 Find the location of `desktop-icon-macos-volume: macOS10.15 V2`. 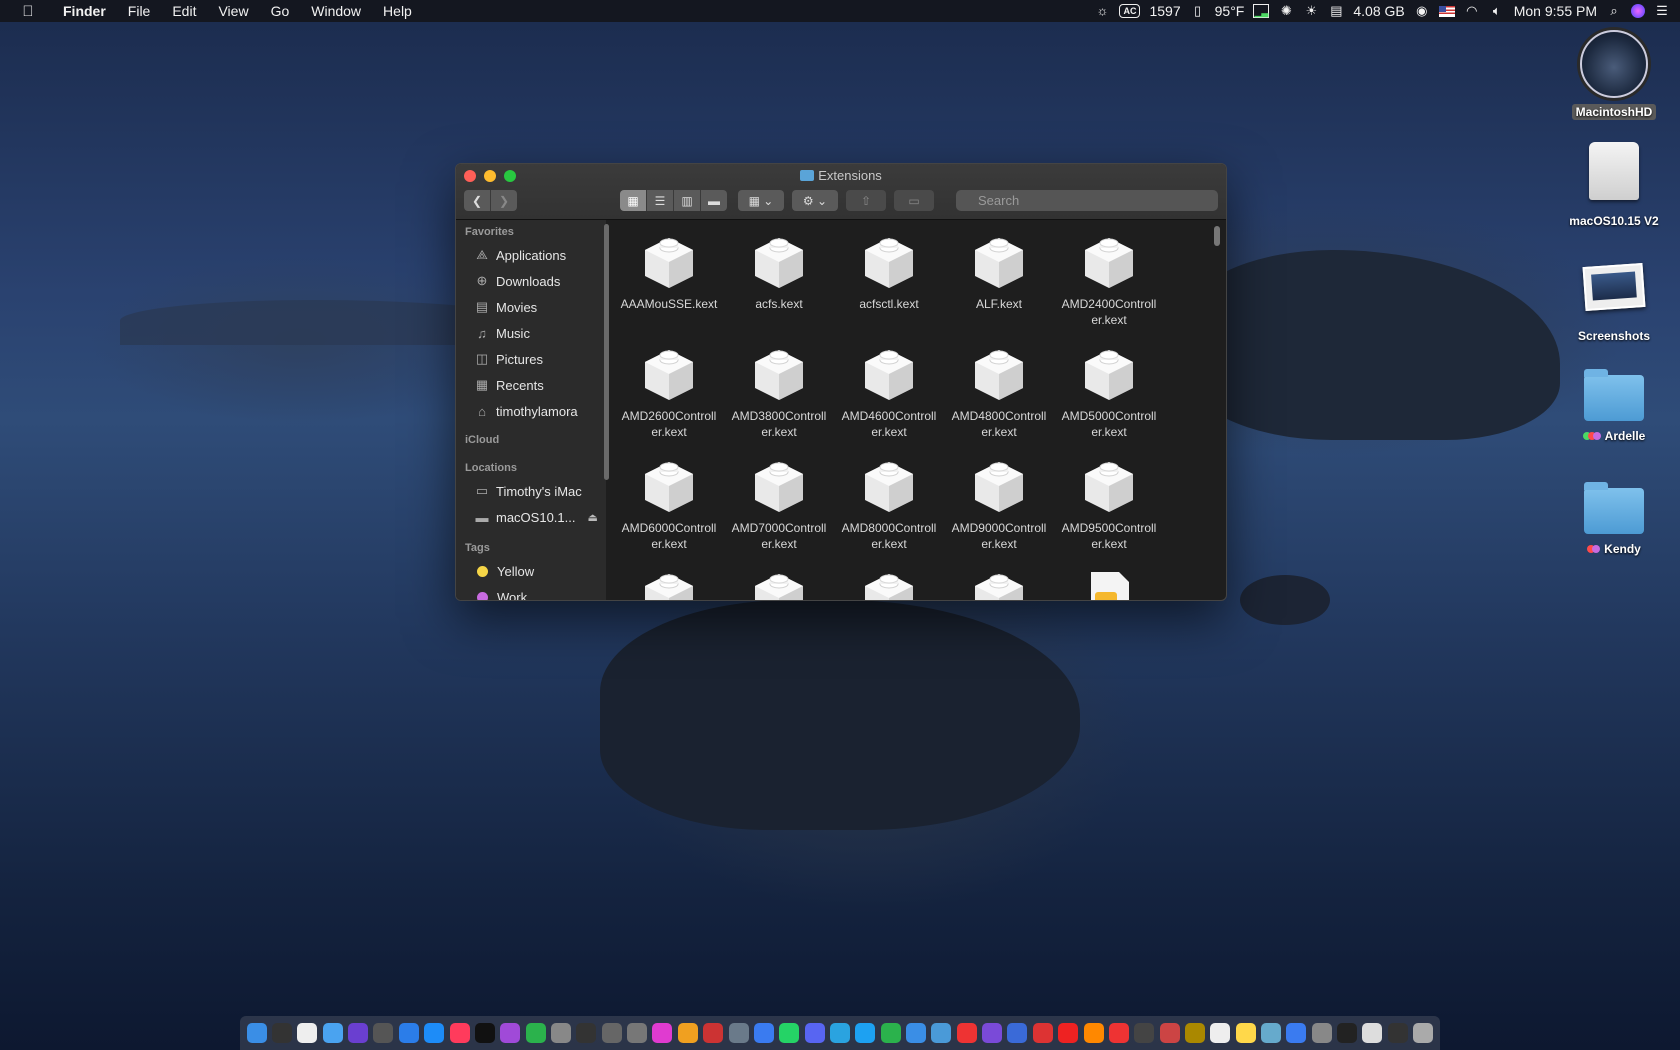

desktop-icon-macos-volume: macOS10.15 V2 is located at coordinates (1614, 185).